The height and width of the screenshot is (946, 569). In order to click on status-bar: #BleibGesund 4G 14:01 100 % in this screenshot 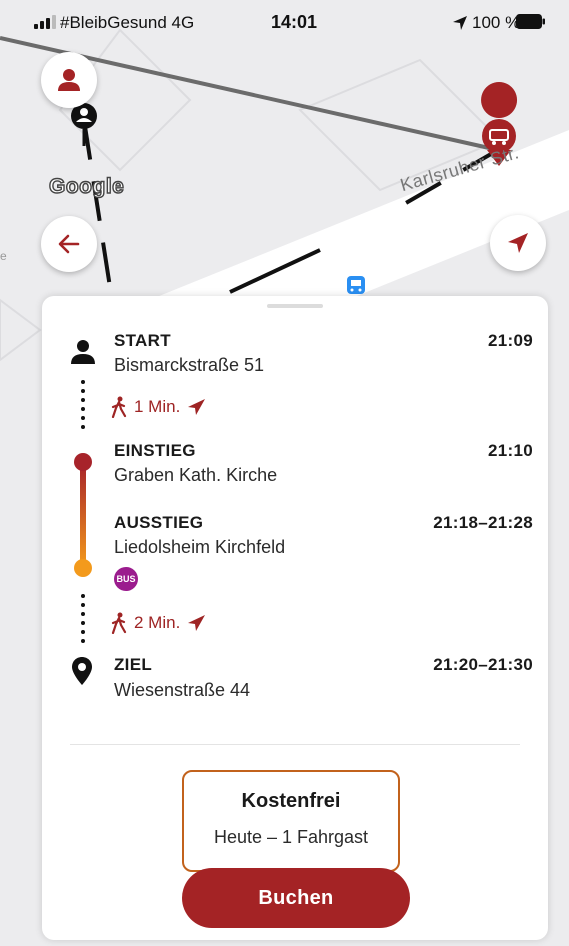, I will do `click(284, 22)`.